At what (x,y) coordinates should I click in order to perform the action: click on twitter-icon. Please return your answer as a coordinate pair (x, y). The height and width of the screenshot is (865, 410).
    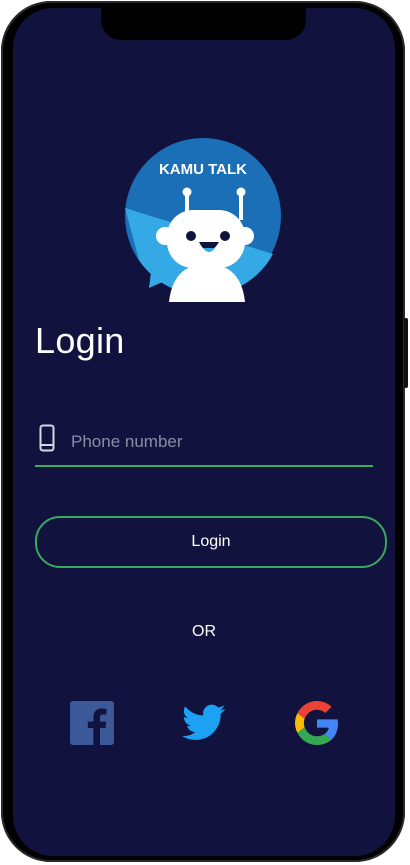
    Looking at the image, I should click on (204, 725).